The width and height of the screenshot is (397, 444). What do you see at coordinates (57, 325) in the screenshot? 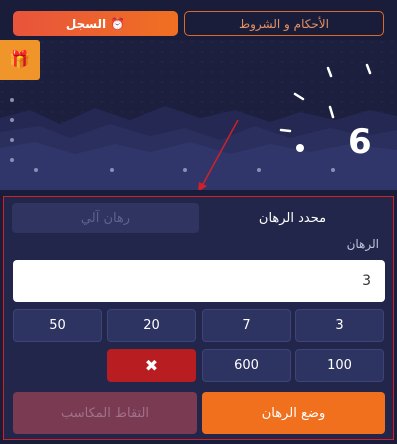
I see `chip-button: 50` at bounding box center [57, 325].